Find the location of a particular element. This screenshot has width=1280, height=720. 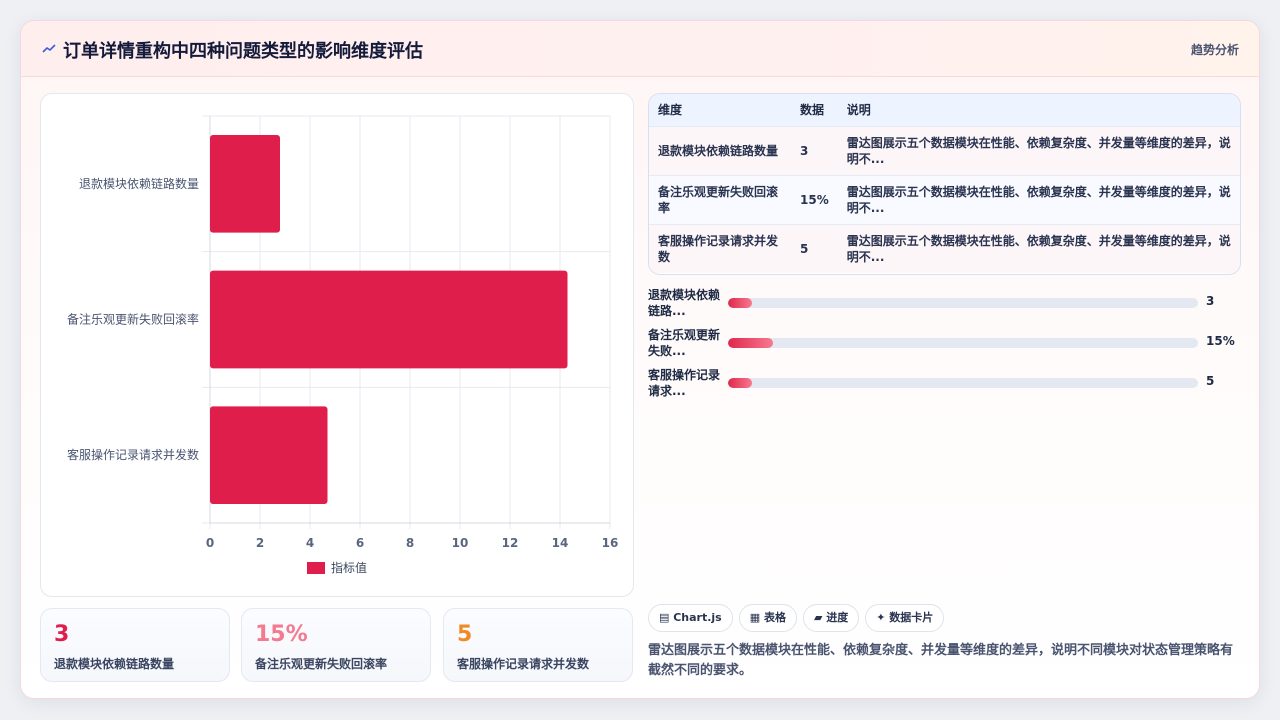

table-cell: 客服操作记录请求并发数 is located at coordinates (718, 248).